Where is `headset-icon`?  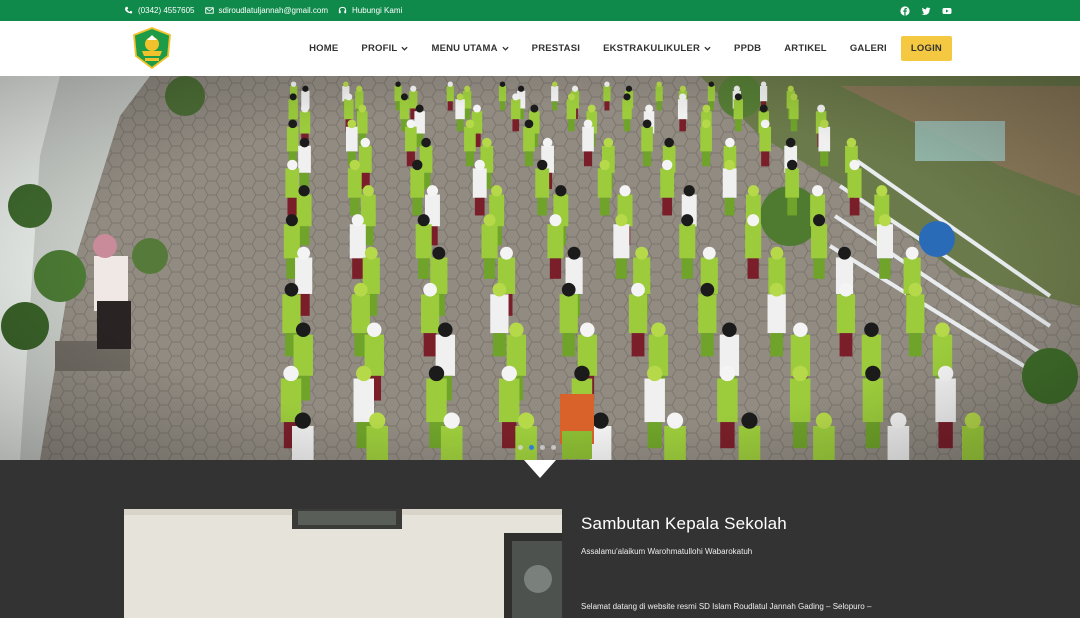
headset-icon is located at coordinates (342, 10).